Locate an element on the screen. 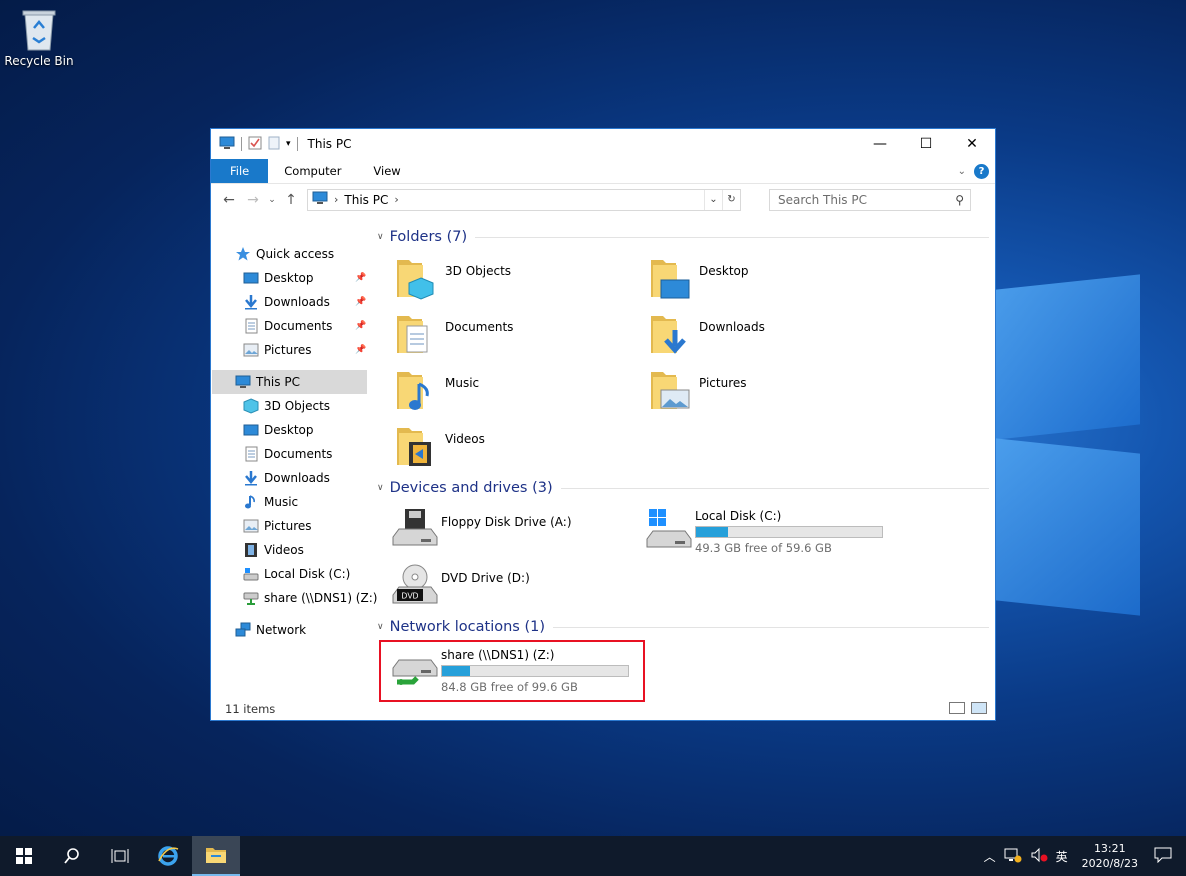 The width and height of the screenshot is (1186, 876). nav-local-disk: Local Disk (C:) is located at coordinates (296, 574).